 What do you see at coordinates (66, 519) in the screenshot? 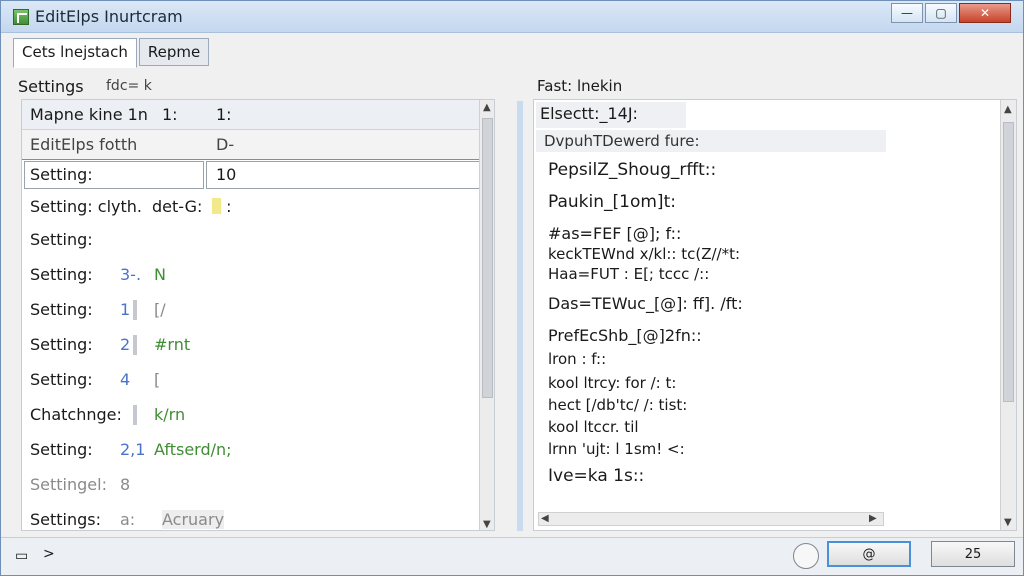
I see `row-label: Settings:` at bounding box center [66, 519].